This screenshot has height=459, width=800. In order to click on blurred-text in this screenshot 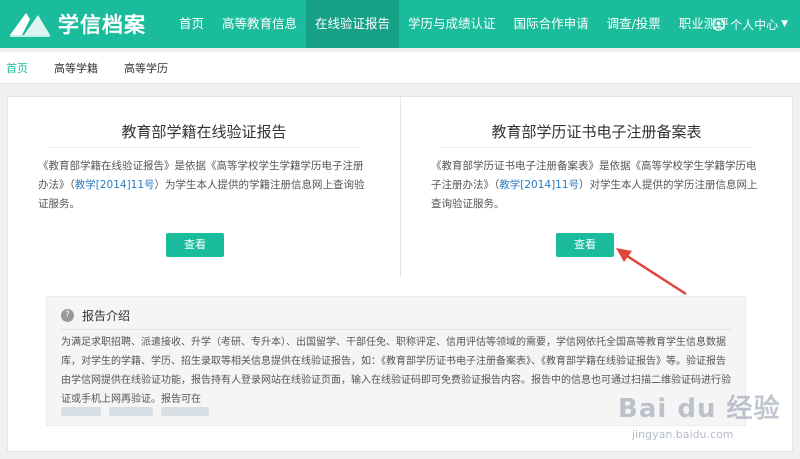, I will do `click(139, 411)`.